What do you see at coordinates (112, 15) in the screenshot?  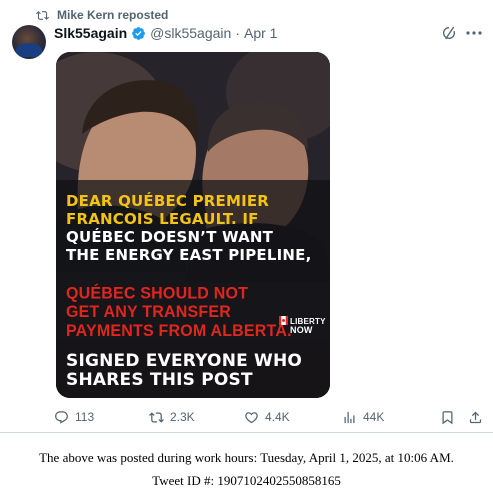 I see `repost-text: Mike Kern reposted` at bounding box center [112, 15].